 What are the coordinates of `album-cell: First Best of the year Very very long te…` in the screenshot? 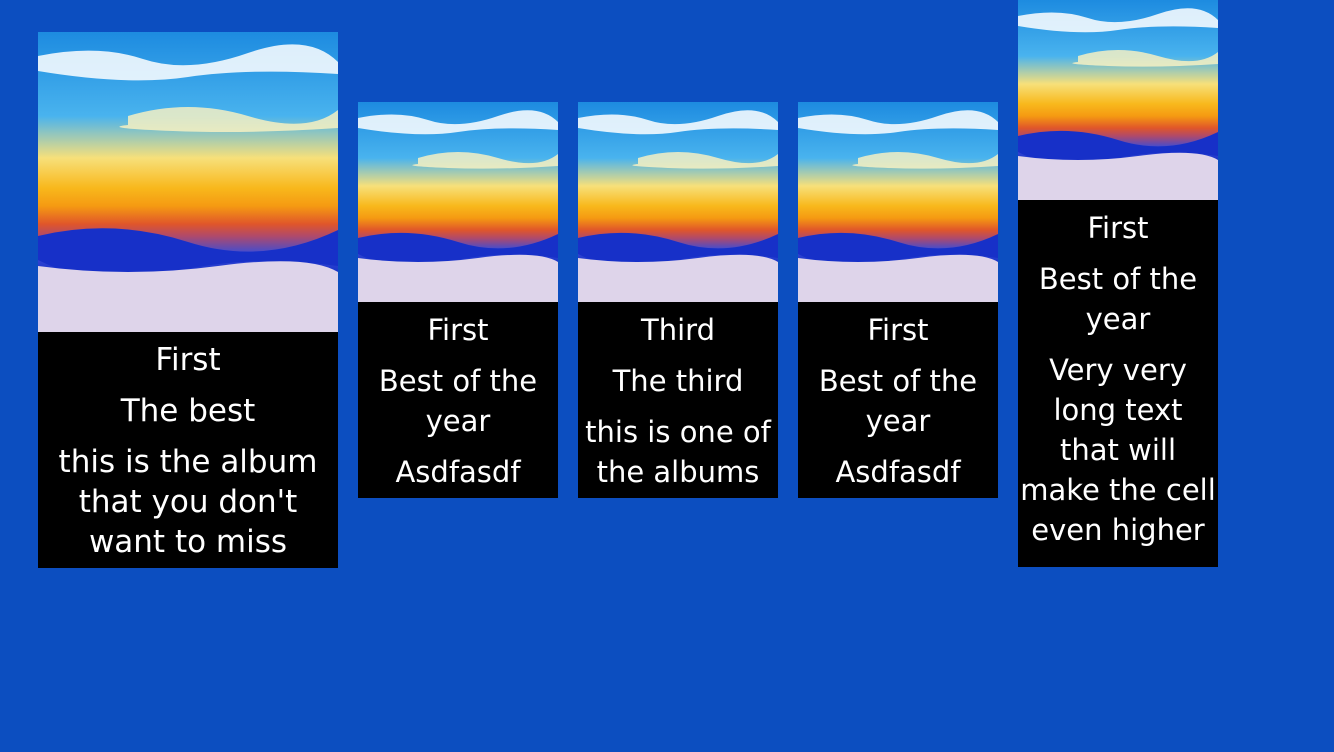 It's located at (1118, 283).